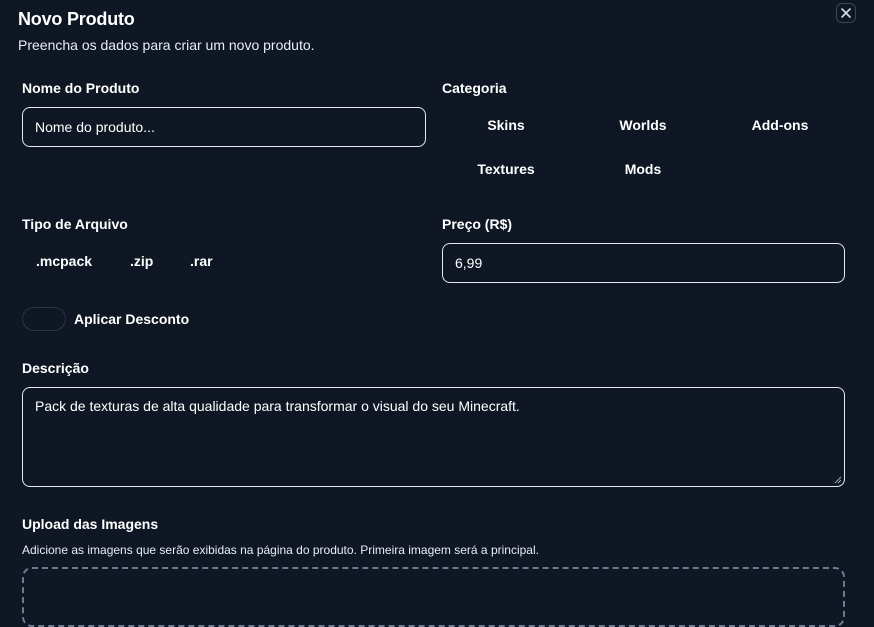 The width and height of the screenshot is (874, 627). Describe the element at coordinates (81, 88) in the screenshot. I see `product-name-label: Nome do Produto` at that location.